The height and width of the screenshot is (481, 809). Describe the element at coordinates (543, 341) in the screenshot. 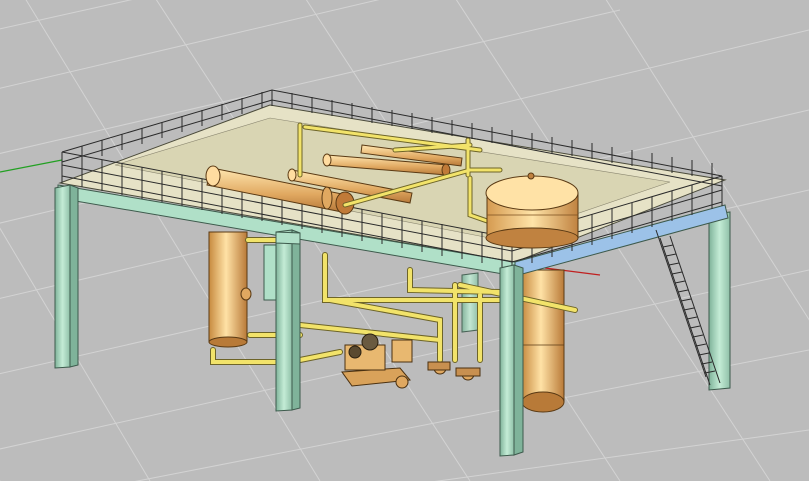

I see `right-vertical-vessel` at that location.